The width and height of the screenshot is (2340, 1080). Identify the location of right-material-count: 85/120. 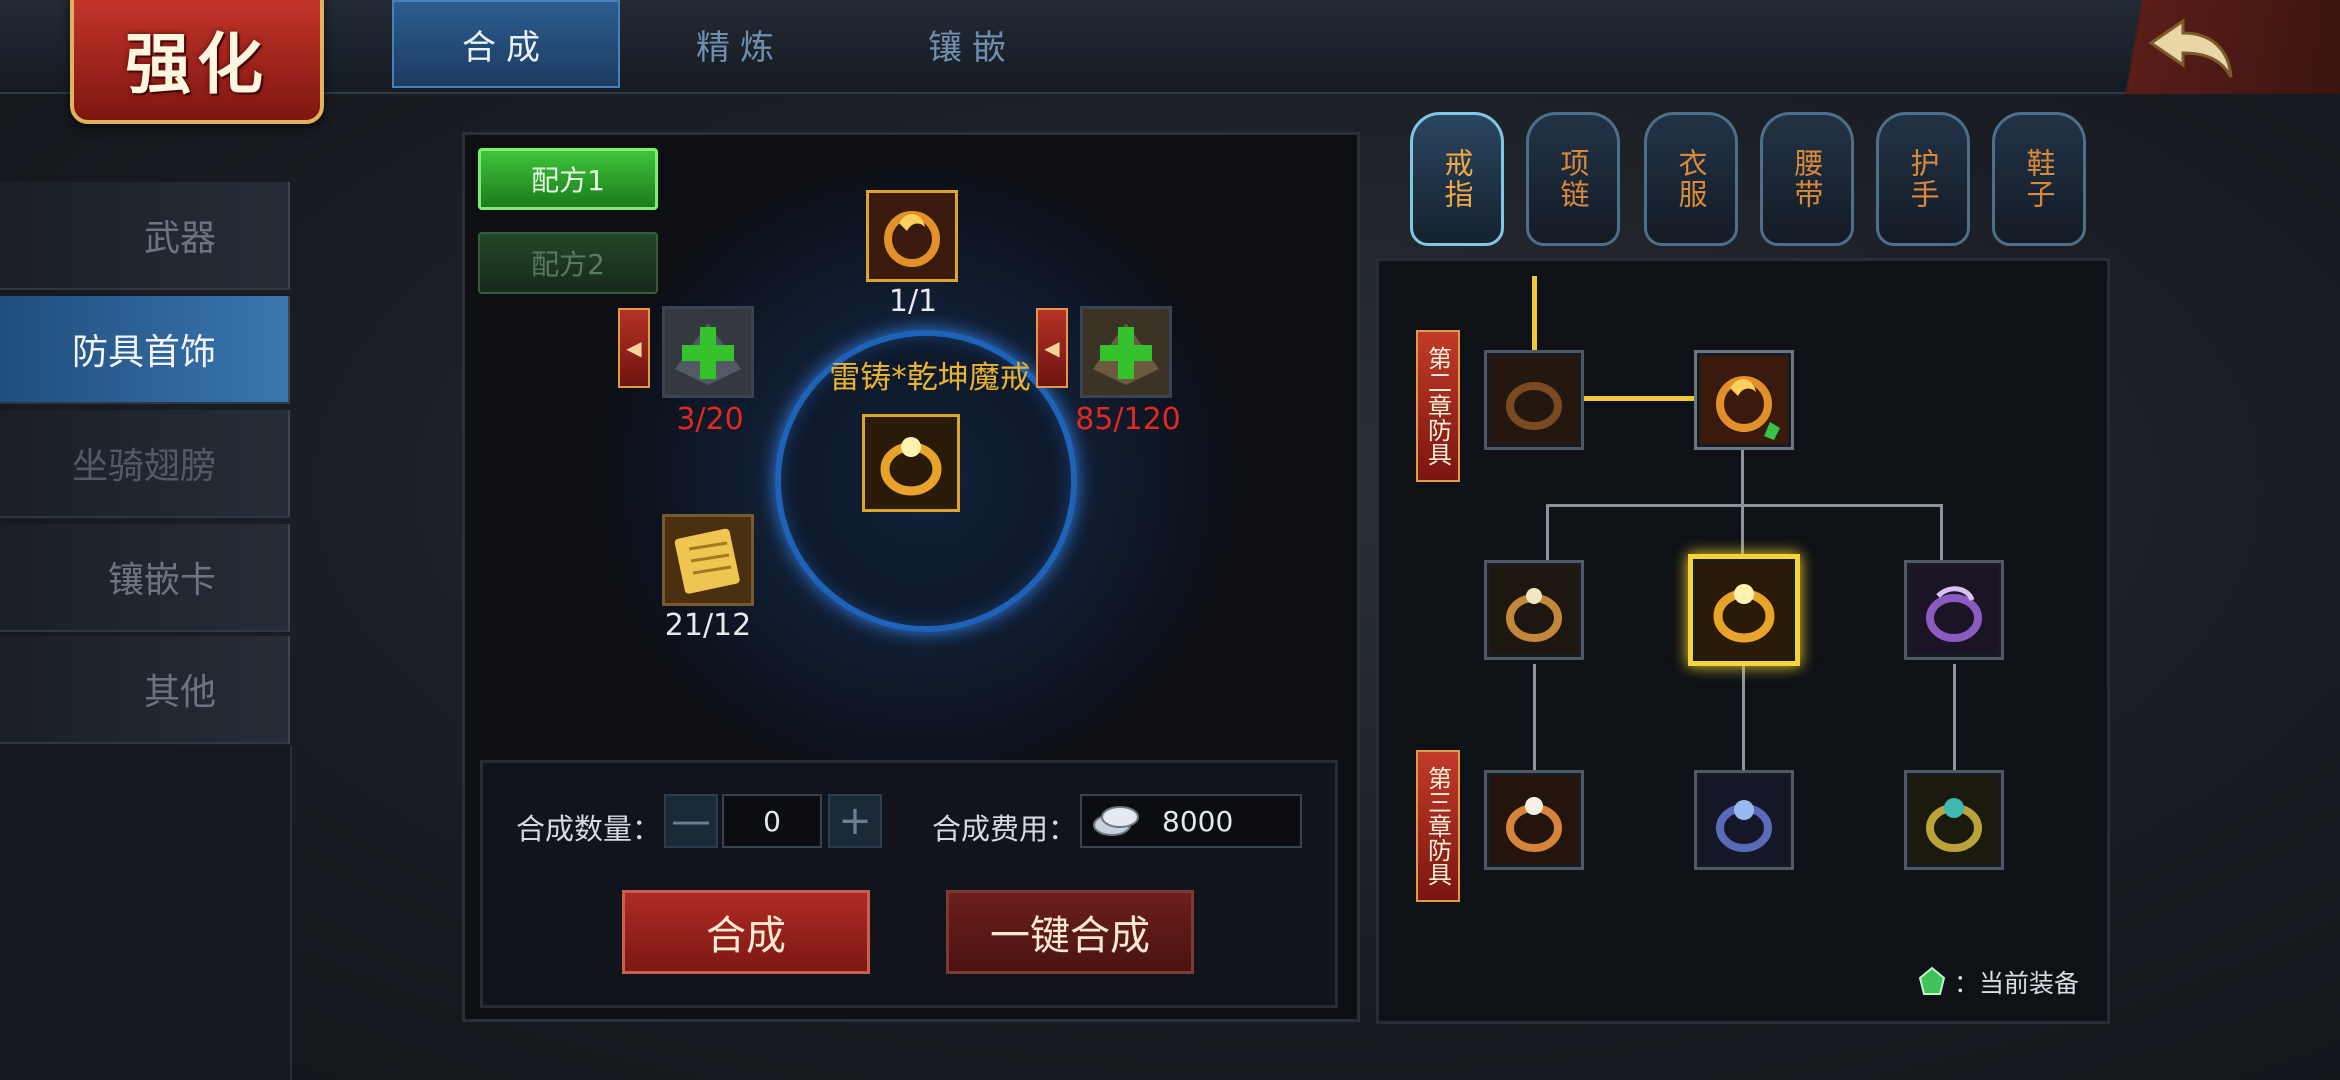
(1128, 419).